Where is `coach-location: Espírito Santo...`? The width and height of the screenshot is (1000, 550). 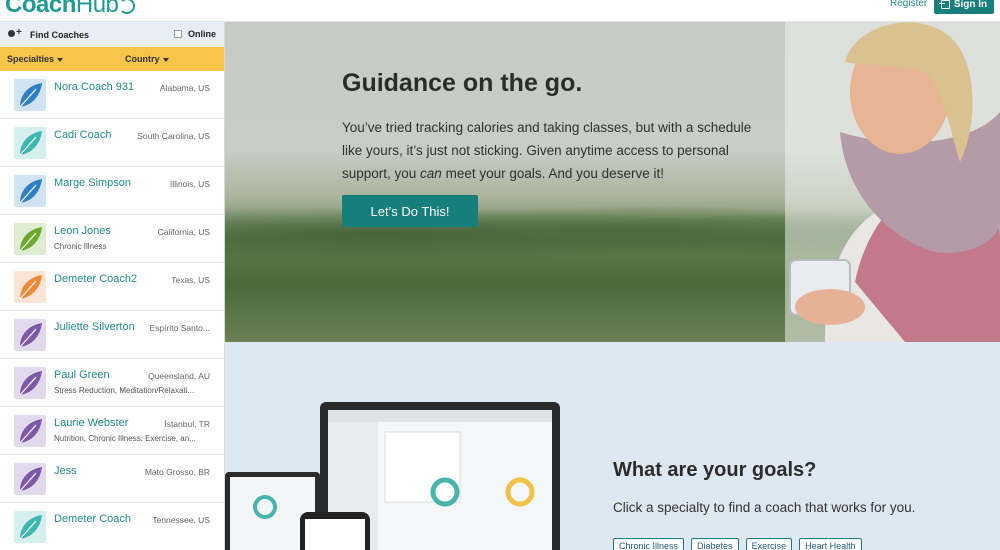 coach-location: Espírito Santo... is located at coordinates (179, 328).